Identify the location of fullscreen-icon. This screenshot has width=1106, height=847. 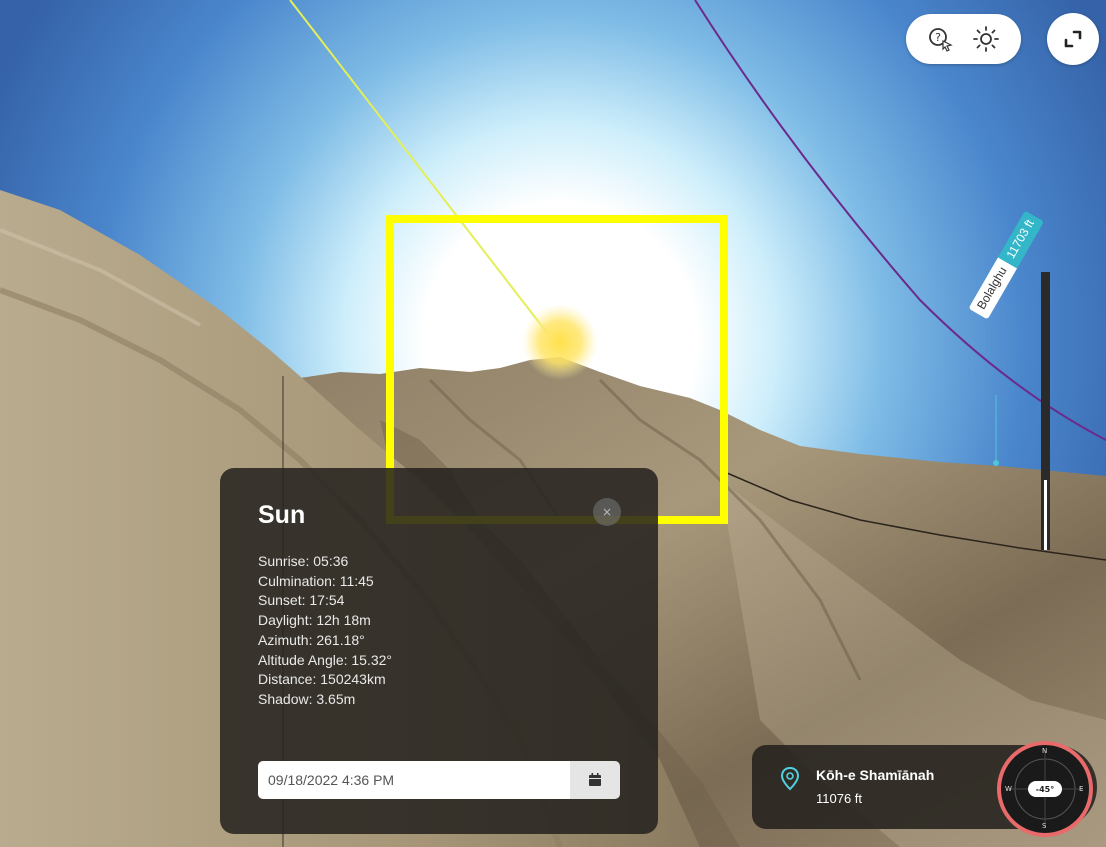
(1073, 39).